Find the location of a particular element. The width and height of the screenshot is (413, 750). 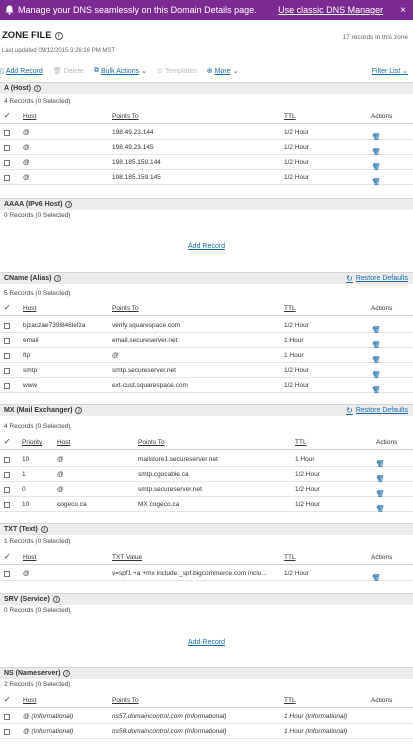

section-srv: SRV (Service) i is located at coordinates (206, 599).